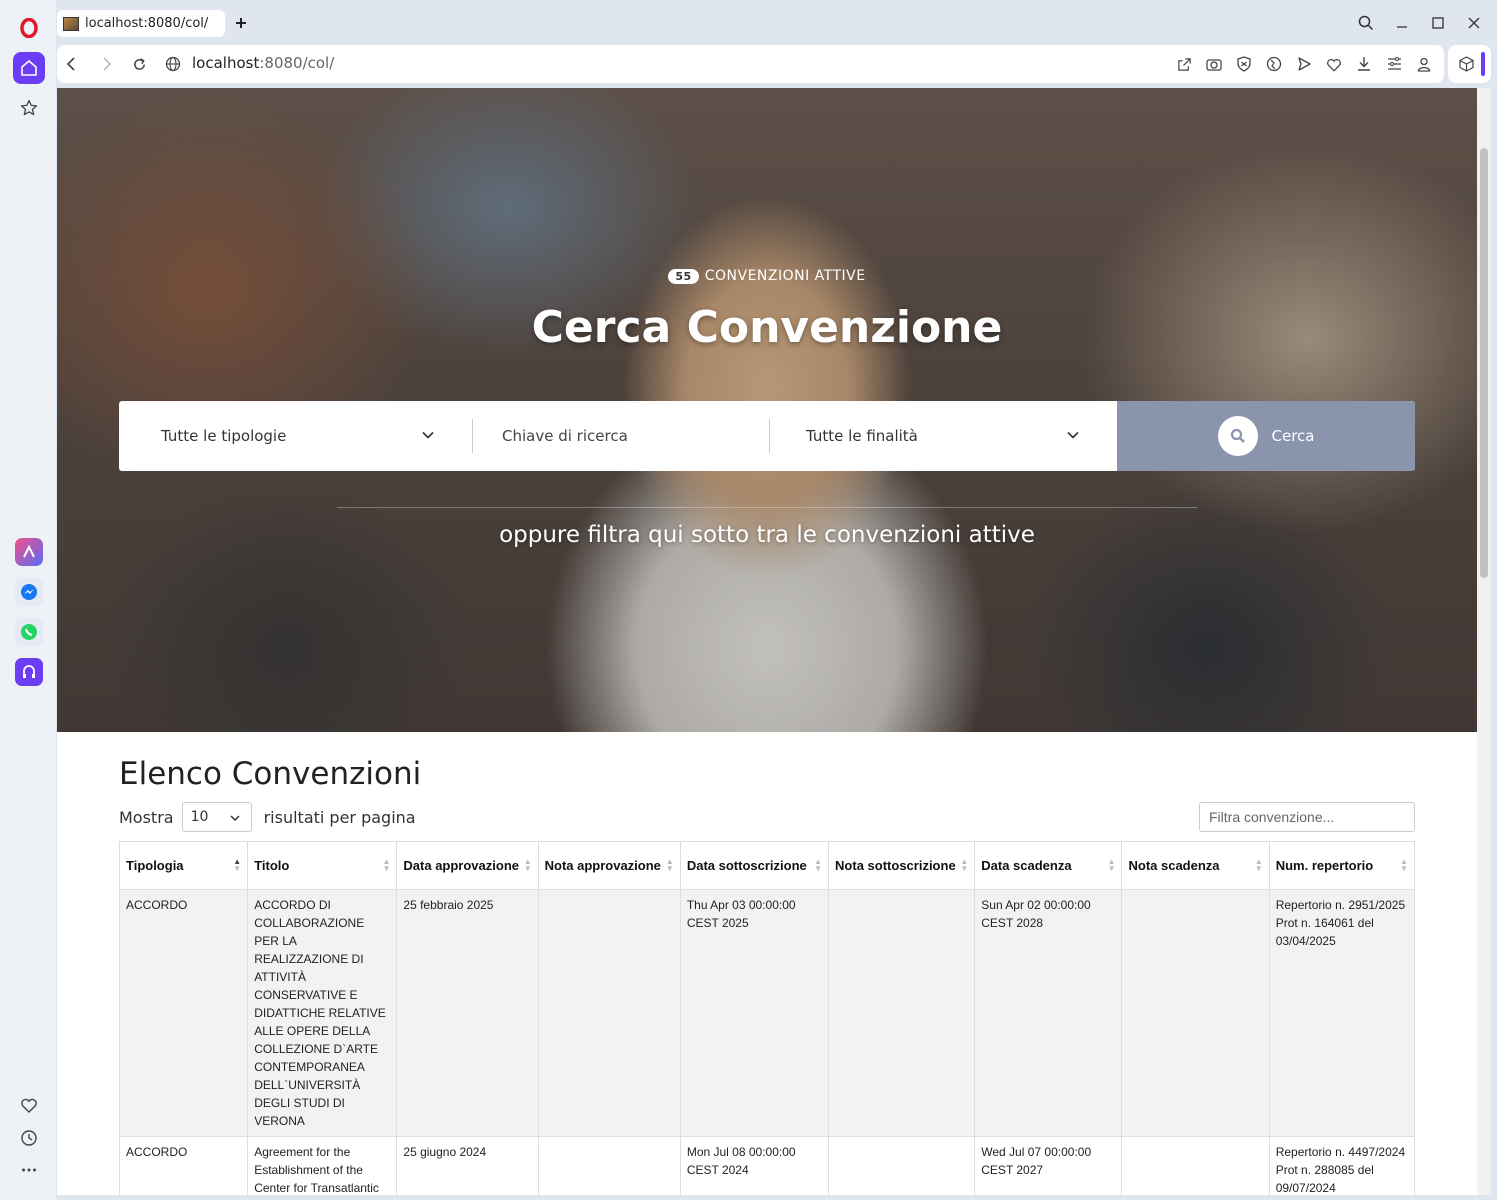 The width and height of the screenshot is (1497, 1200). I want to click on messenger-icon, so click(29, 592).